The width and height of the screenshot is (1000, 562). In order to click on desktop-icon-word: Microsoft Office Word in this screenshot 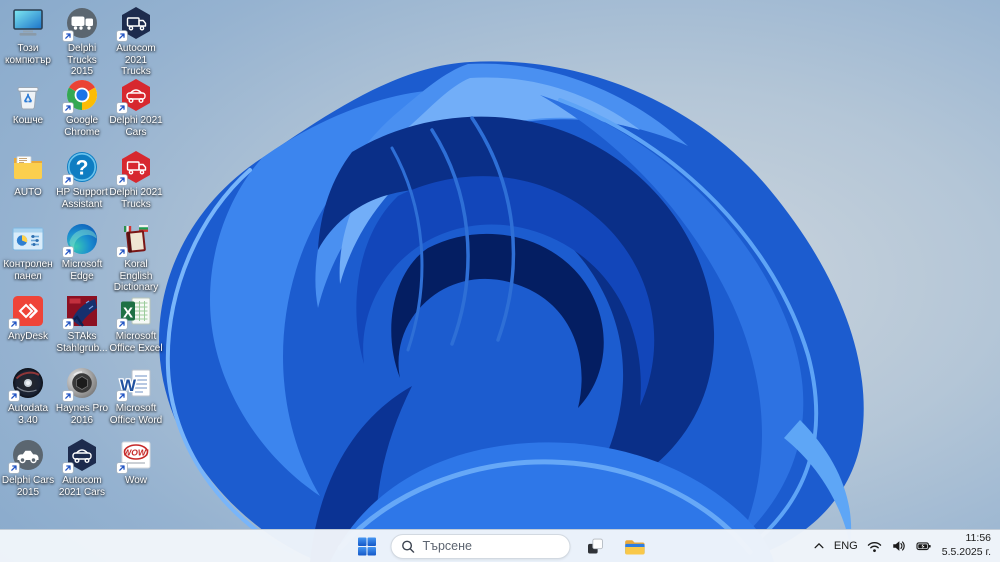, I will do `click(136, 395)`.